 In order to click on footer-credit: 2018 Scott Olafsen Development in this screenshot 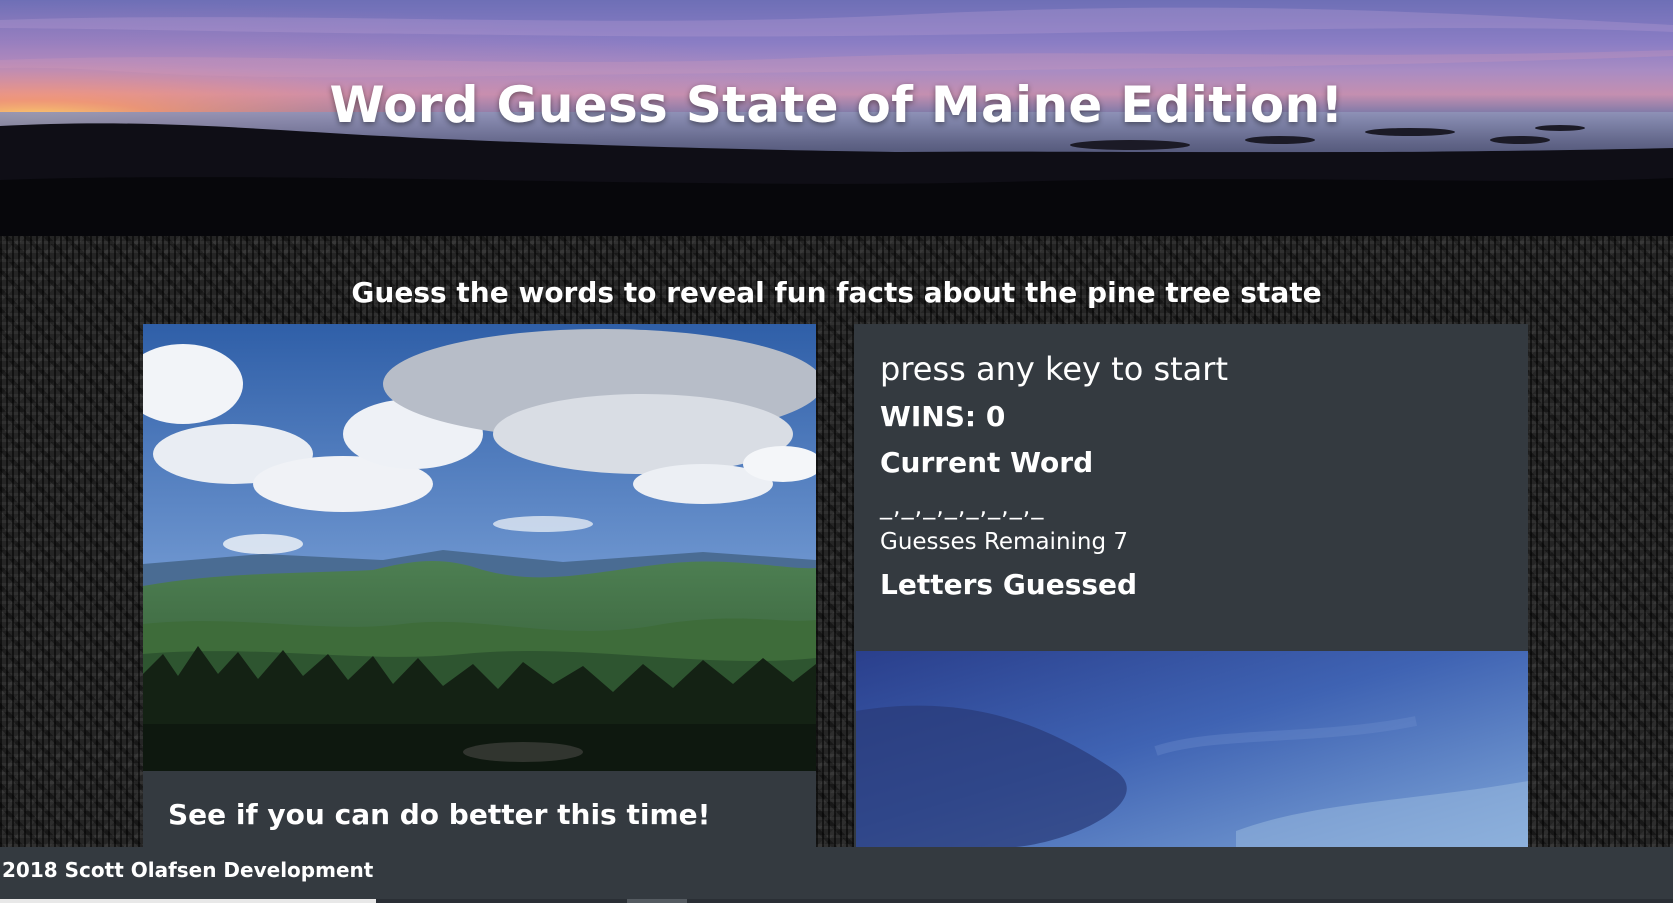, I will do `click(188, 870)`.